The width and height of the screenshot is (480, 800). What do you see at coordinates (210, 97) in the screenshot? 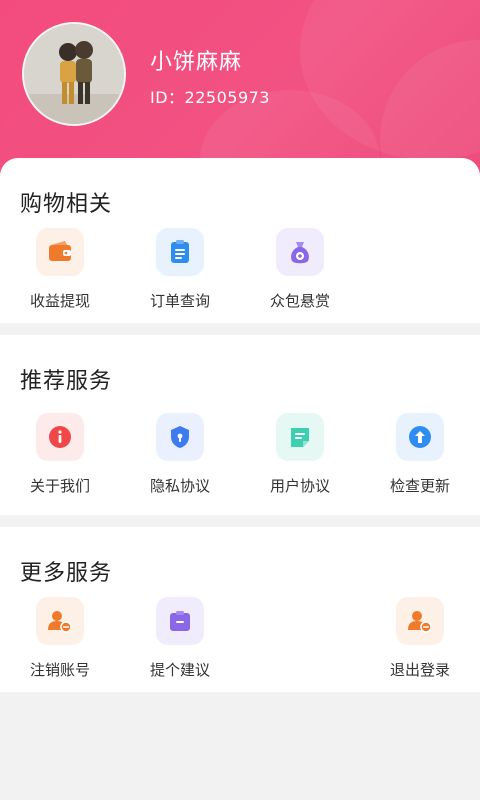
I see `user-id: ID：22505973` at bounding box center [210, 97].